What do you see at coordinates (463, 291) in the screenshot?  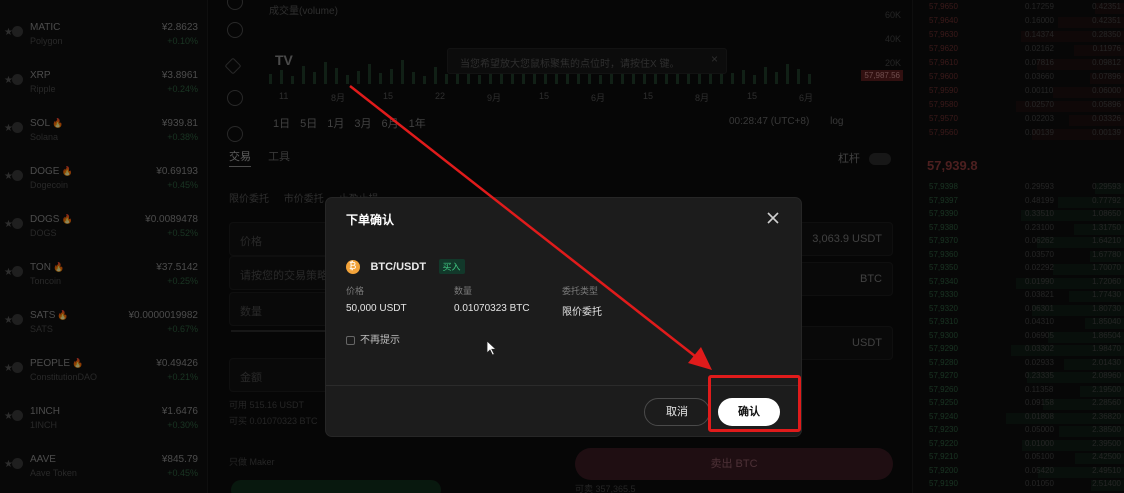 I see `quantity-label: 数量` at bounding box center [463, 291].